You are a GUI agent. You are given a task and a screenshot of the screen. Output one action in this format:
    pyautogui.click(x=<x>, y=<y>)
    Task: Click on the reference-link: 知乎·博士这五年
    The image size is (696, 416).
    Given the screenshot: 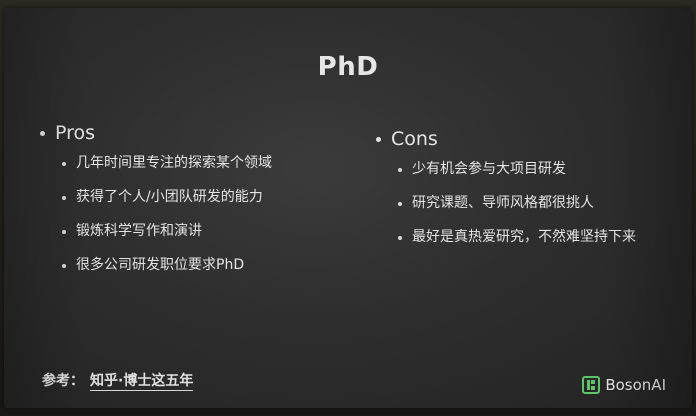 What is the action you would take?
    pyautogui.click(x=142, y=382)
    